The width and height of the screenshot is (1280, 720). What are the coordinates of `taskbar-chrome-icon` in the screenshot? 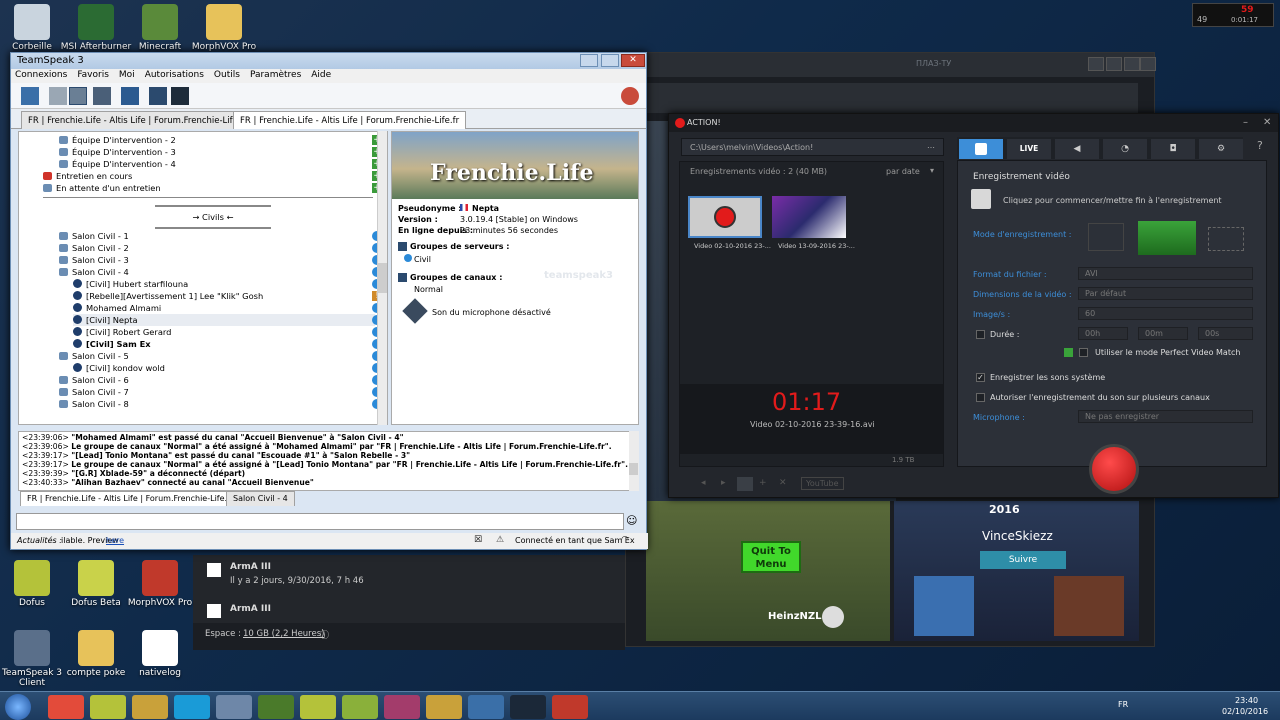 It's located at (66, 707).